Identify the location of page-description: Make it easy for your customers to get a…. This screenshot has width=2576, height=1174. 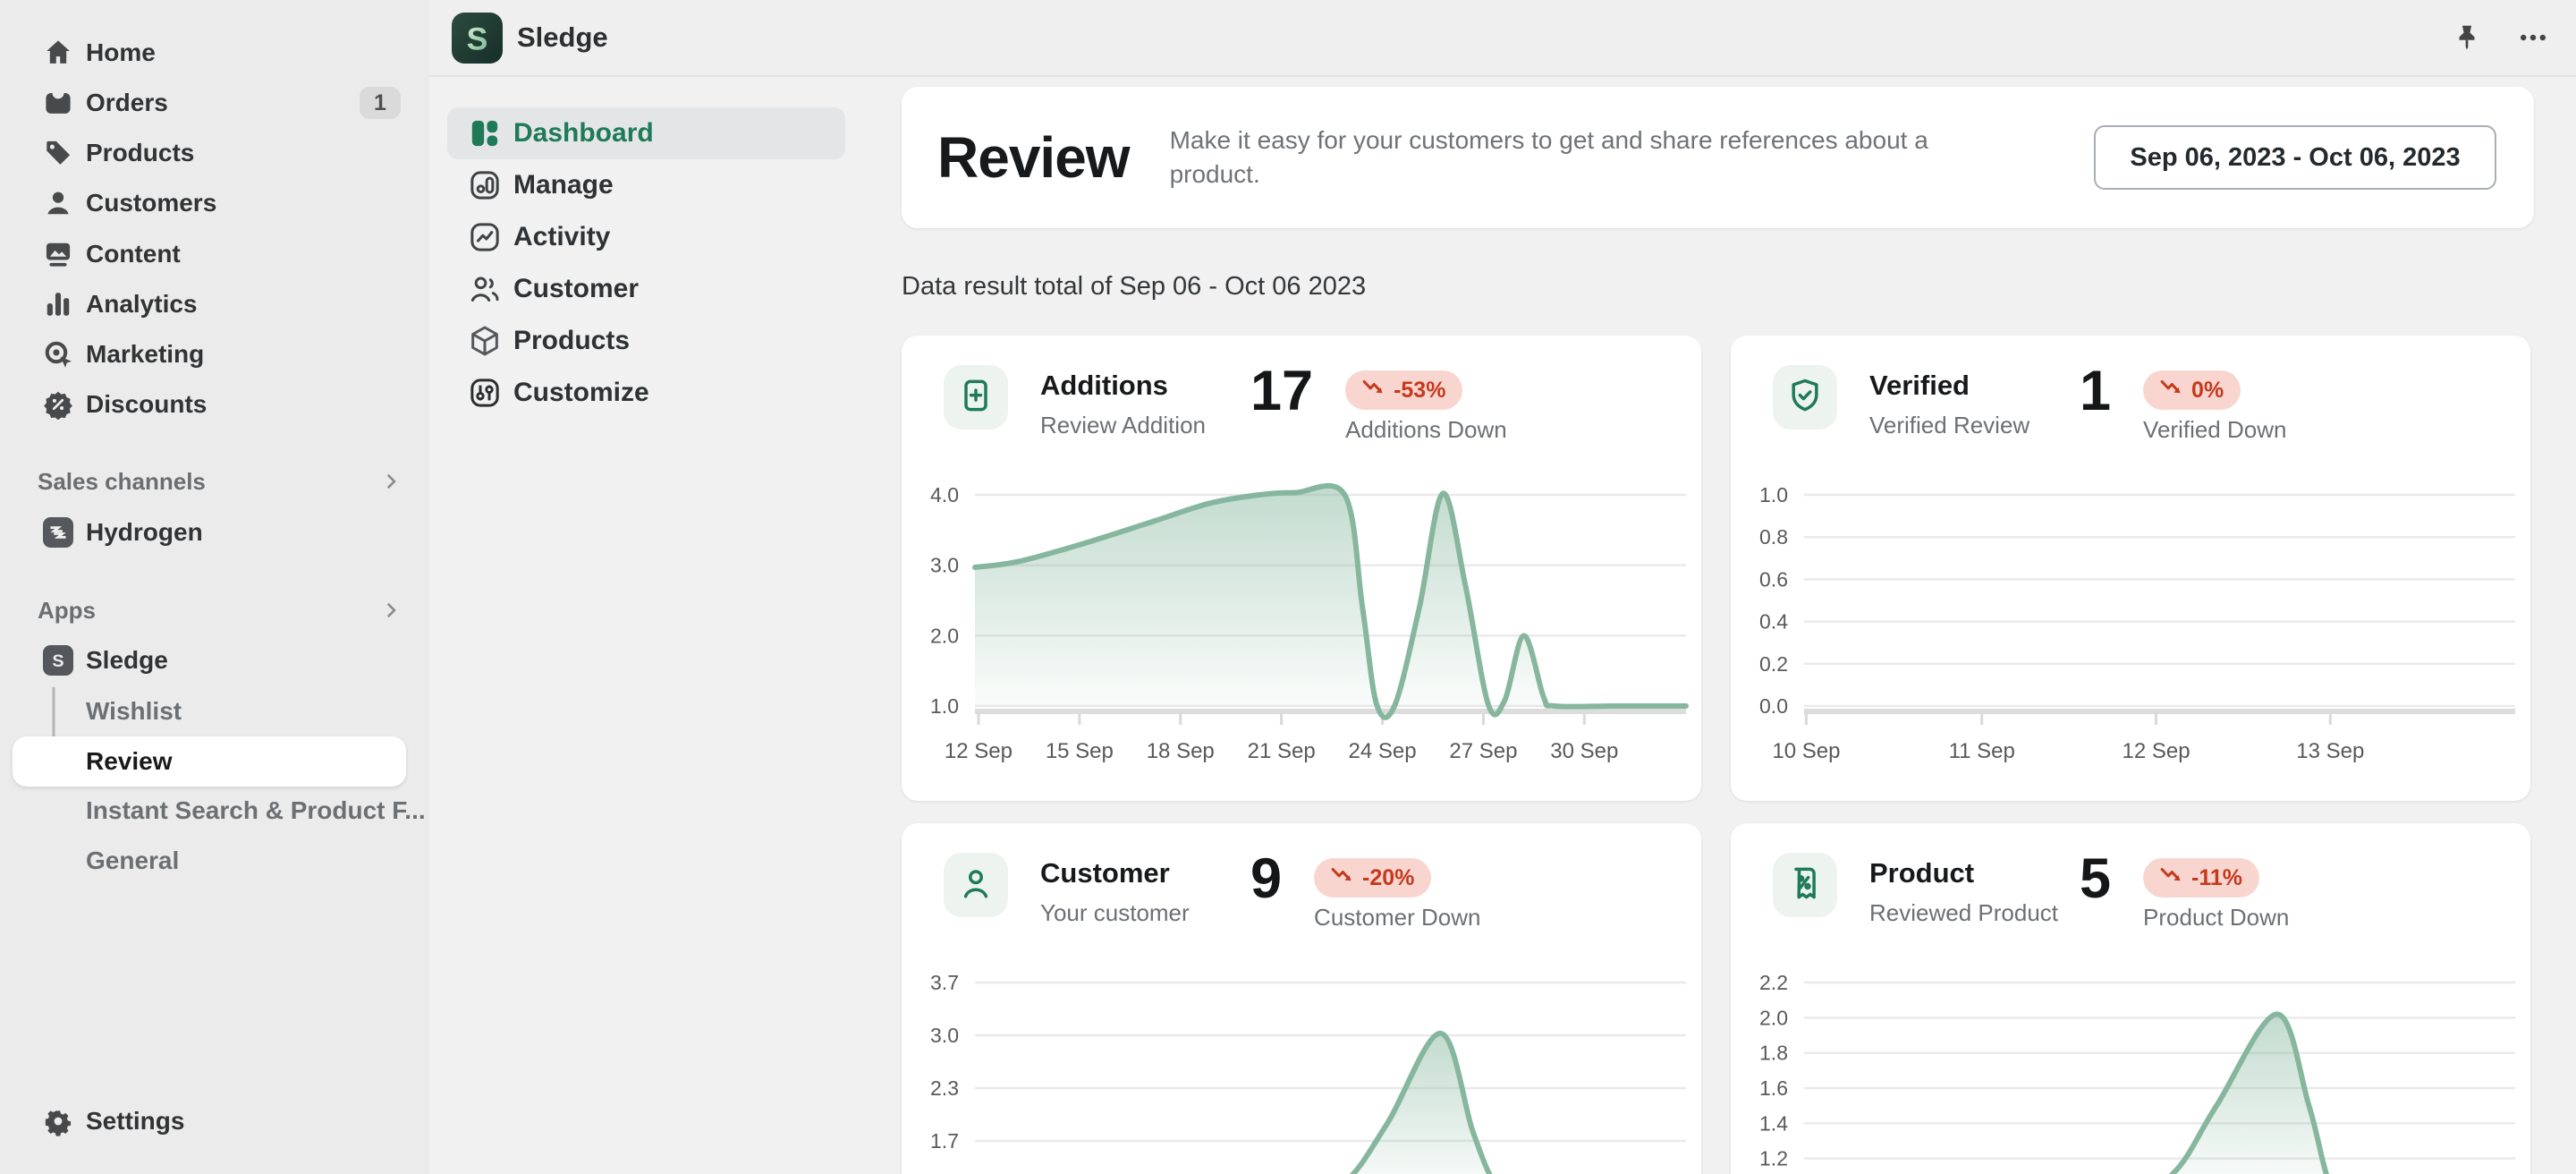
(1548, 157).